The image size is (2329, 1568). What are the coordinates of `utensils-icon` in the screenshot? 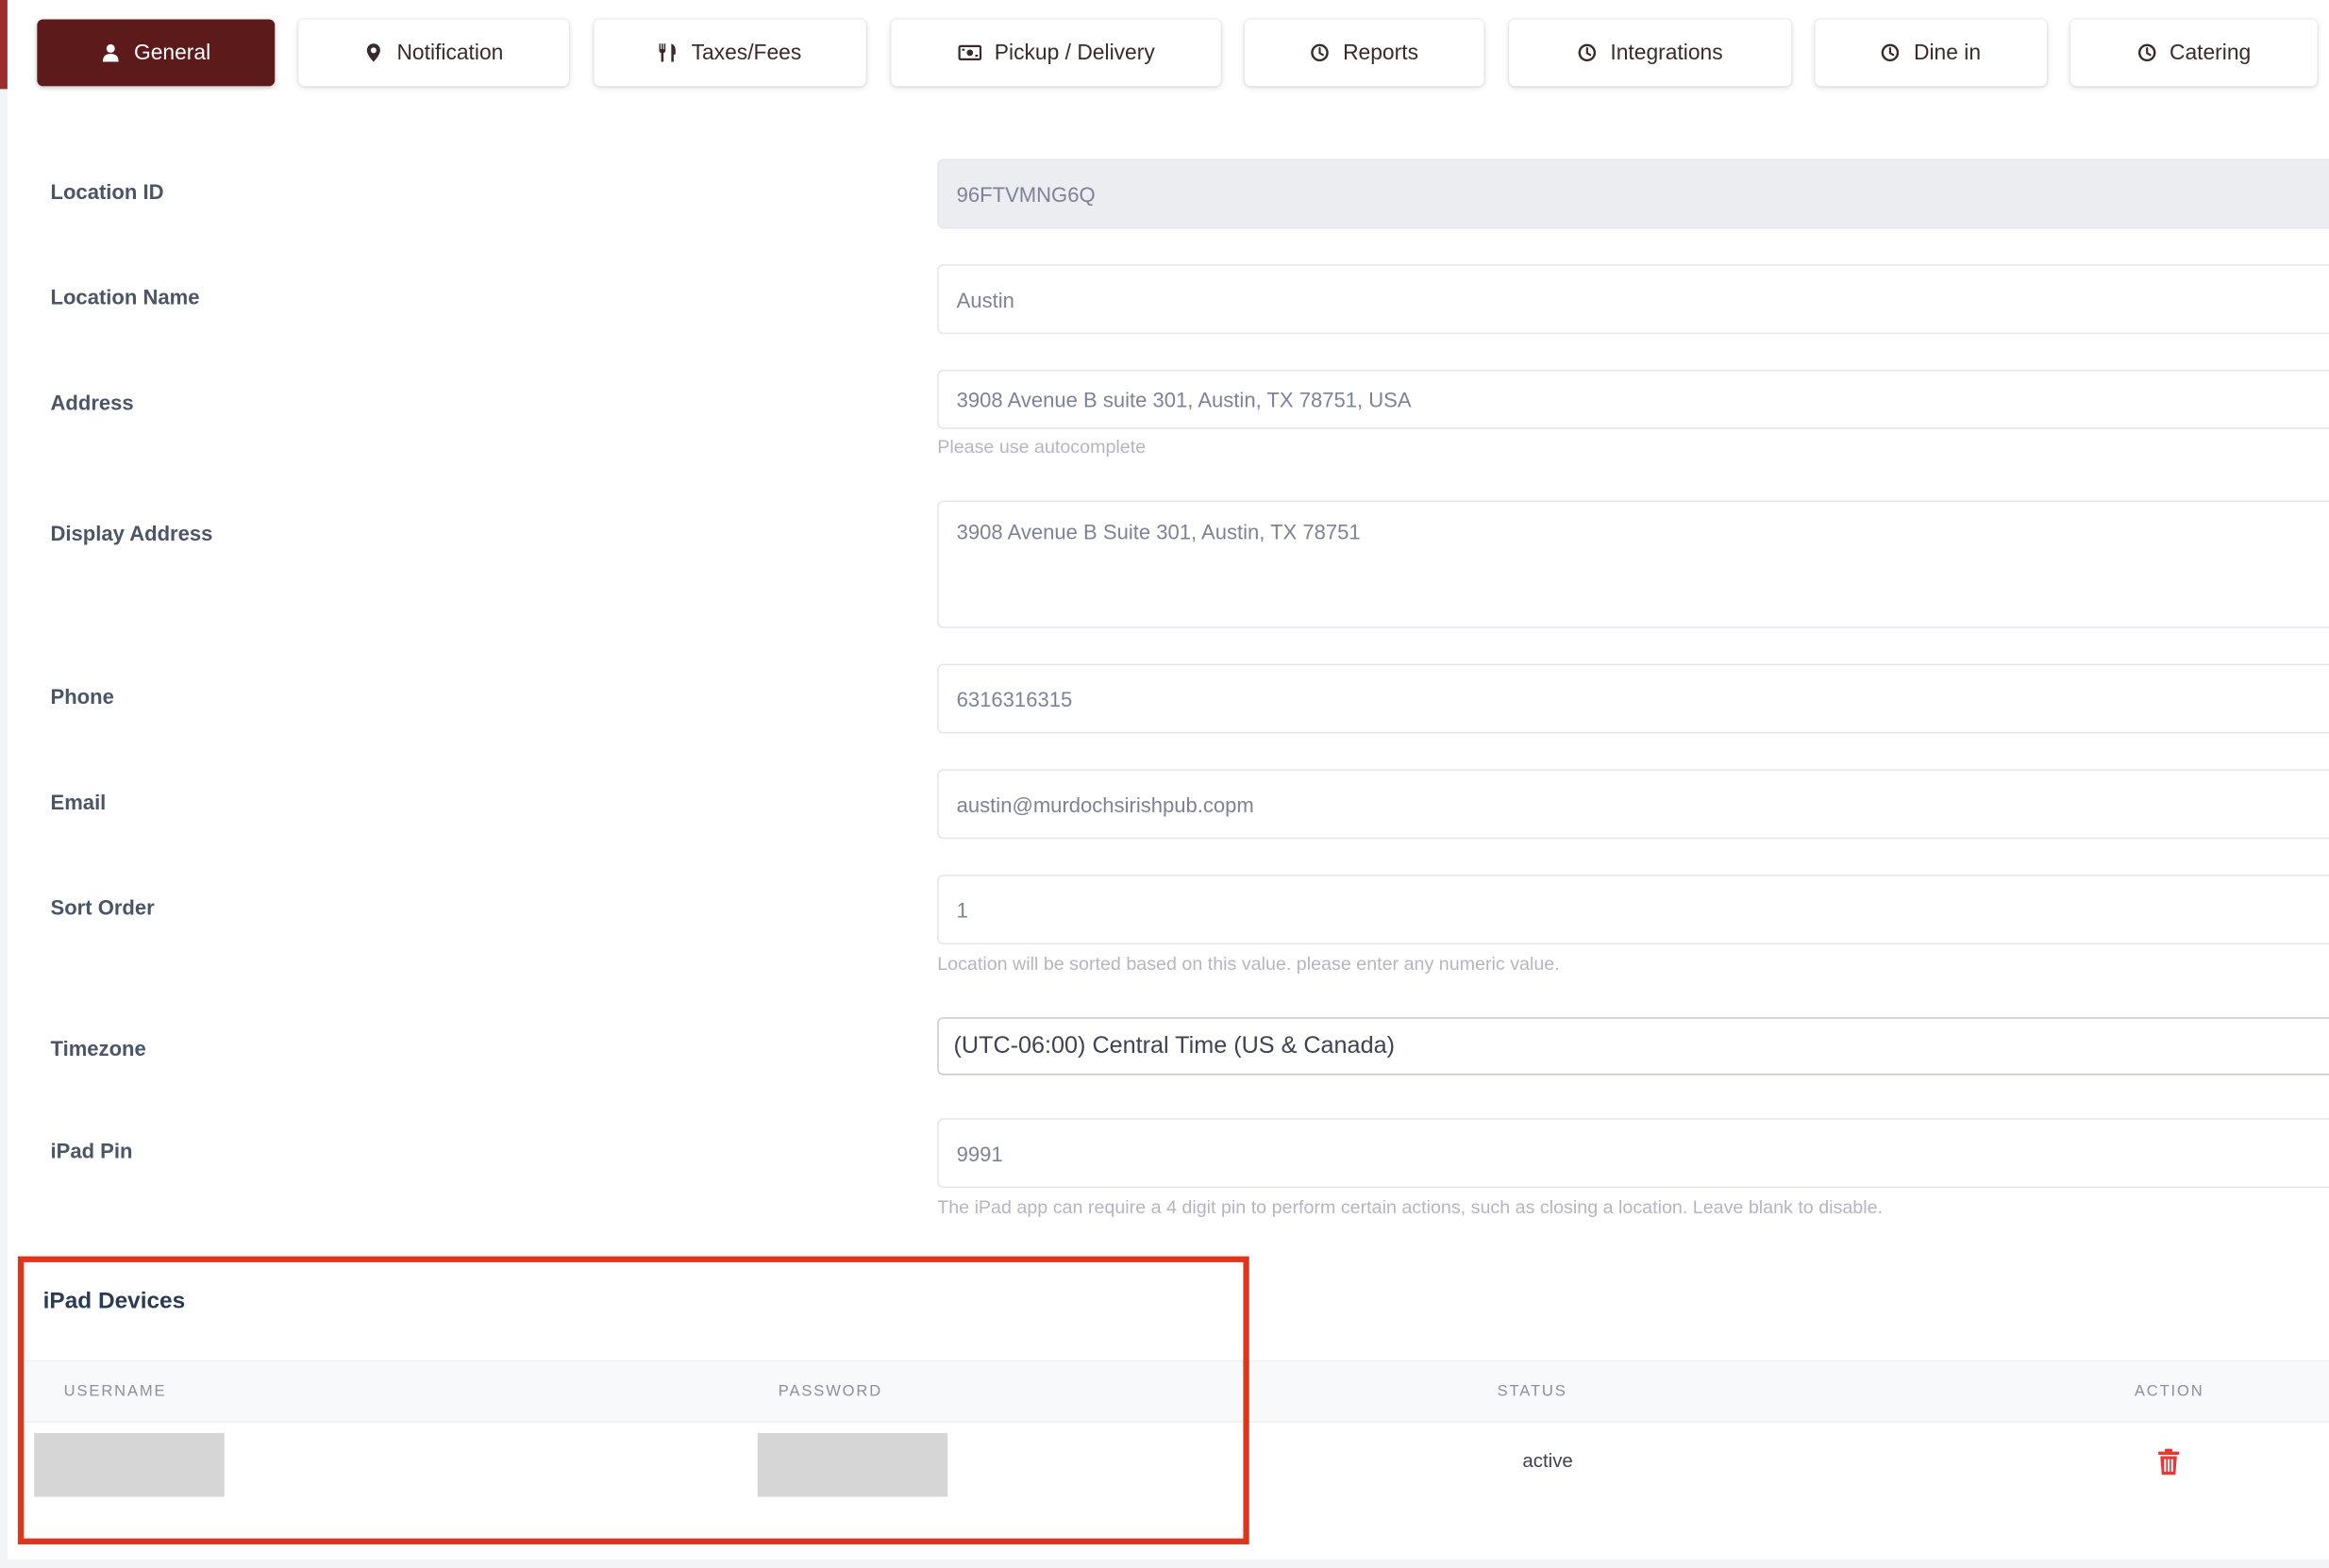 It's located at (668, 52).